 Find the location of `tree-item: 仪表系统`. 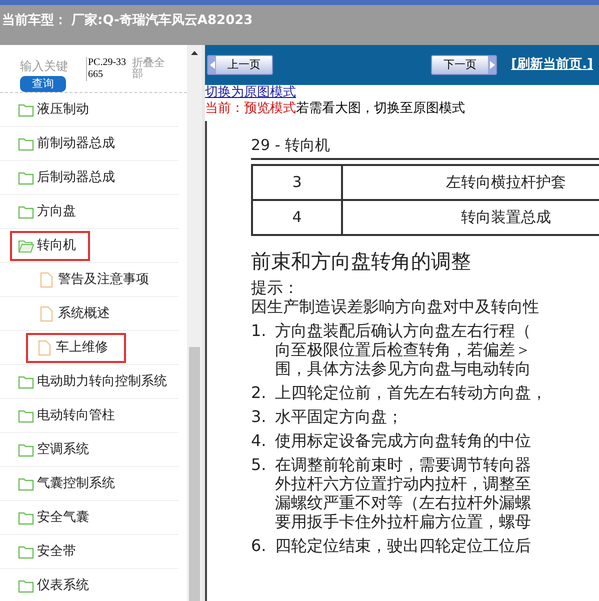

tree-item: 仪表系统 is located at coordinates (53, 585).